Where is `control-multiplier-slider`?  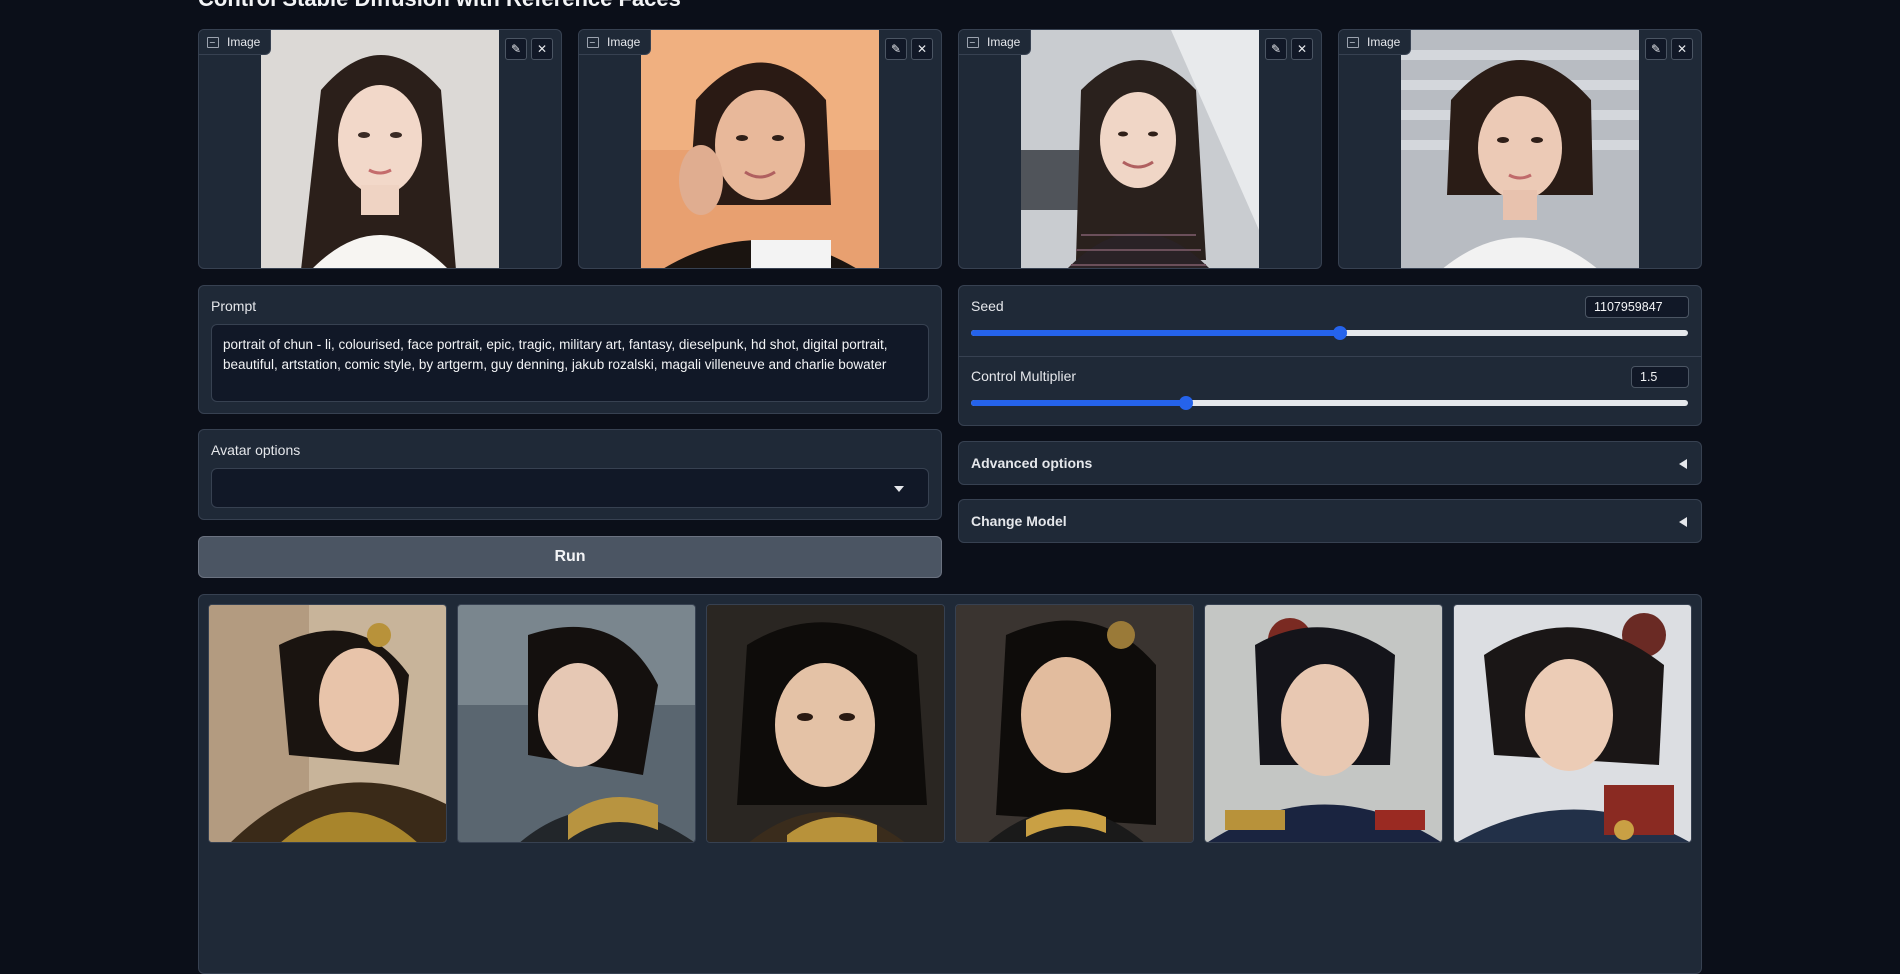 control-multiplier-slider is located at coordinates (1329, 403).